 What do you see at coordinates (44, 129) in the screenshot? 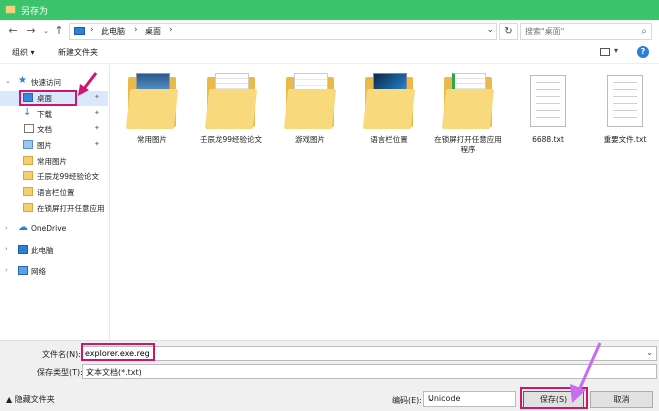
I see `sidebar-item-label: 文档` at bounding box center [44, 129].